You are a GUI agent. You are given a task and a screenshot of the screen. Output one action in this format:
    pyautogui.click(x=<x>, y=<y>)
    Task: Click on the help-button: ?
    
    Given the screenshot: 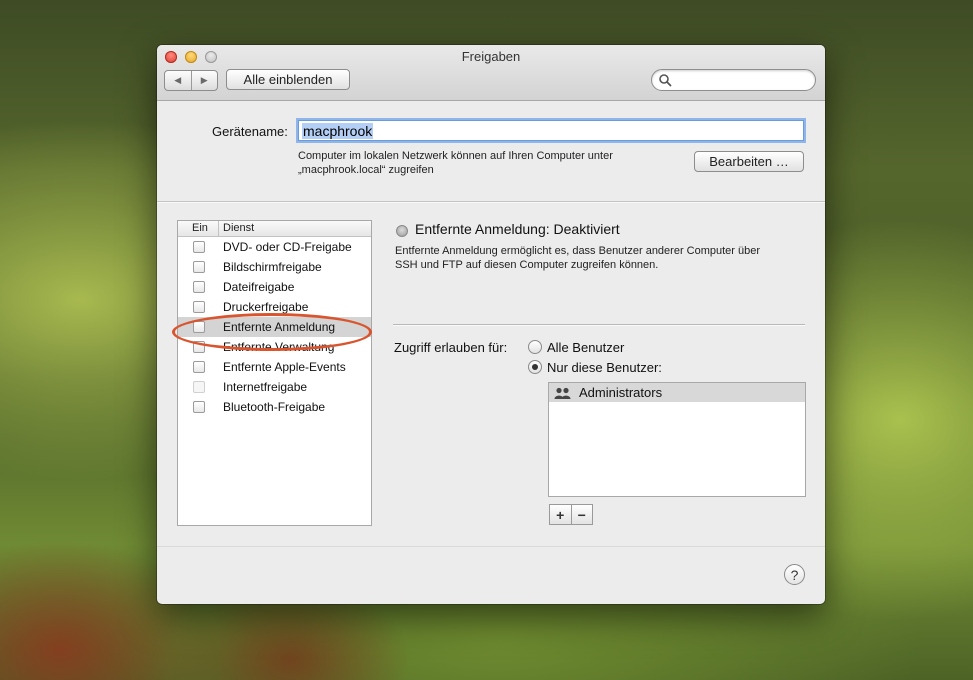 What is the action you would take?
    pyautogui.click(x=794, y=574)
    